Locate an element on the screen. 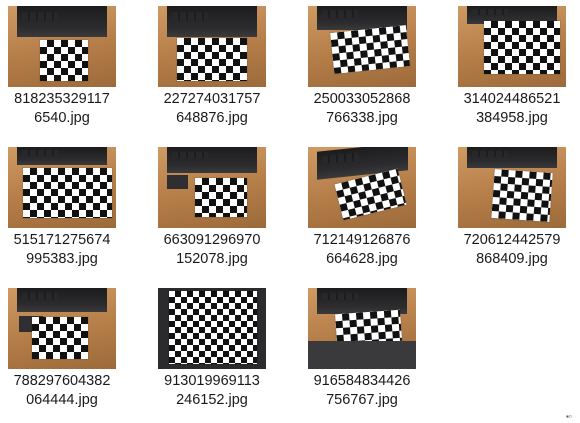 This screenshot has width=580, height=423. file-item: 916584834426 756767.jpg is located at coordinates (375, 349).